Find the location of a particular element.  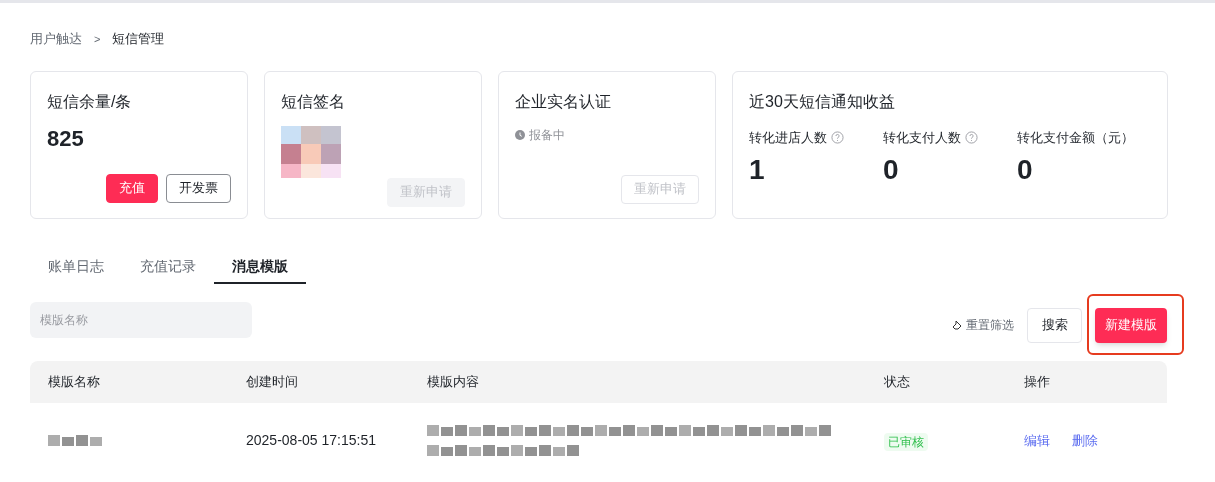

card-button: 开发票 is located at coordinates (198, 188).